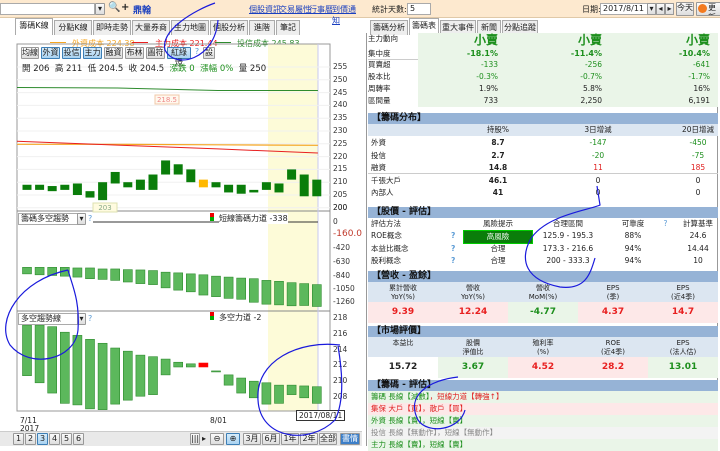 This screenshot has width=720, height=451. Describe the element at coordinates (134, 53) in the screenshot. I see `toolbar-button-5: 布林` at that location.